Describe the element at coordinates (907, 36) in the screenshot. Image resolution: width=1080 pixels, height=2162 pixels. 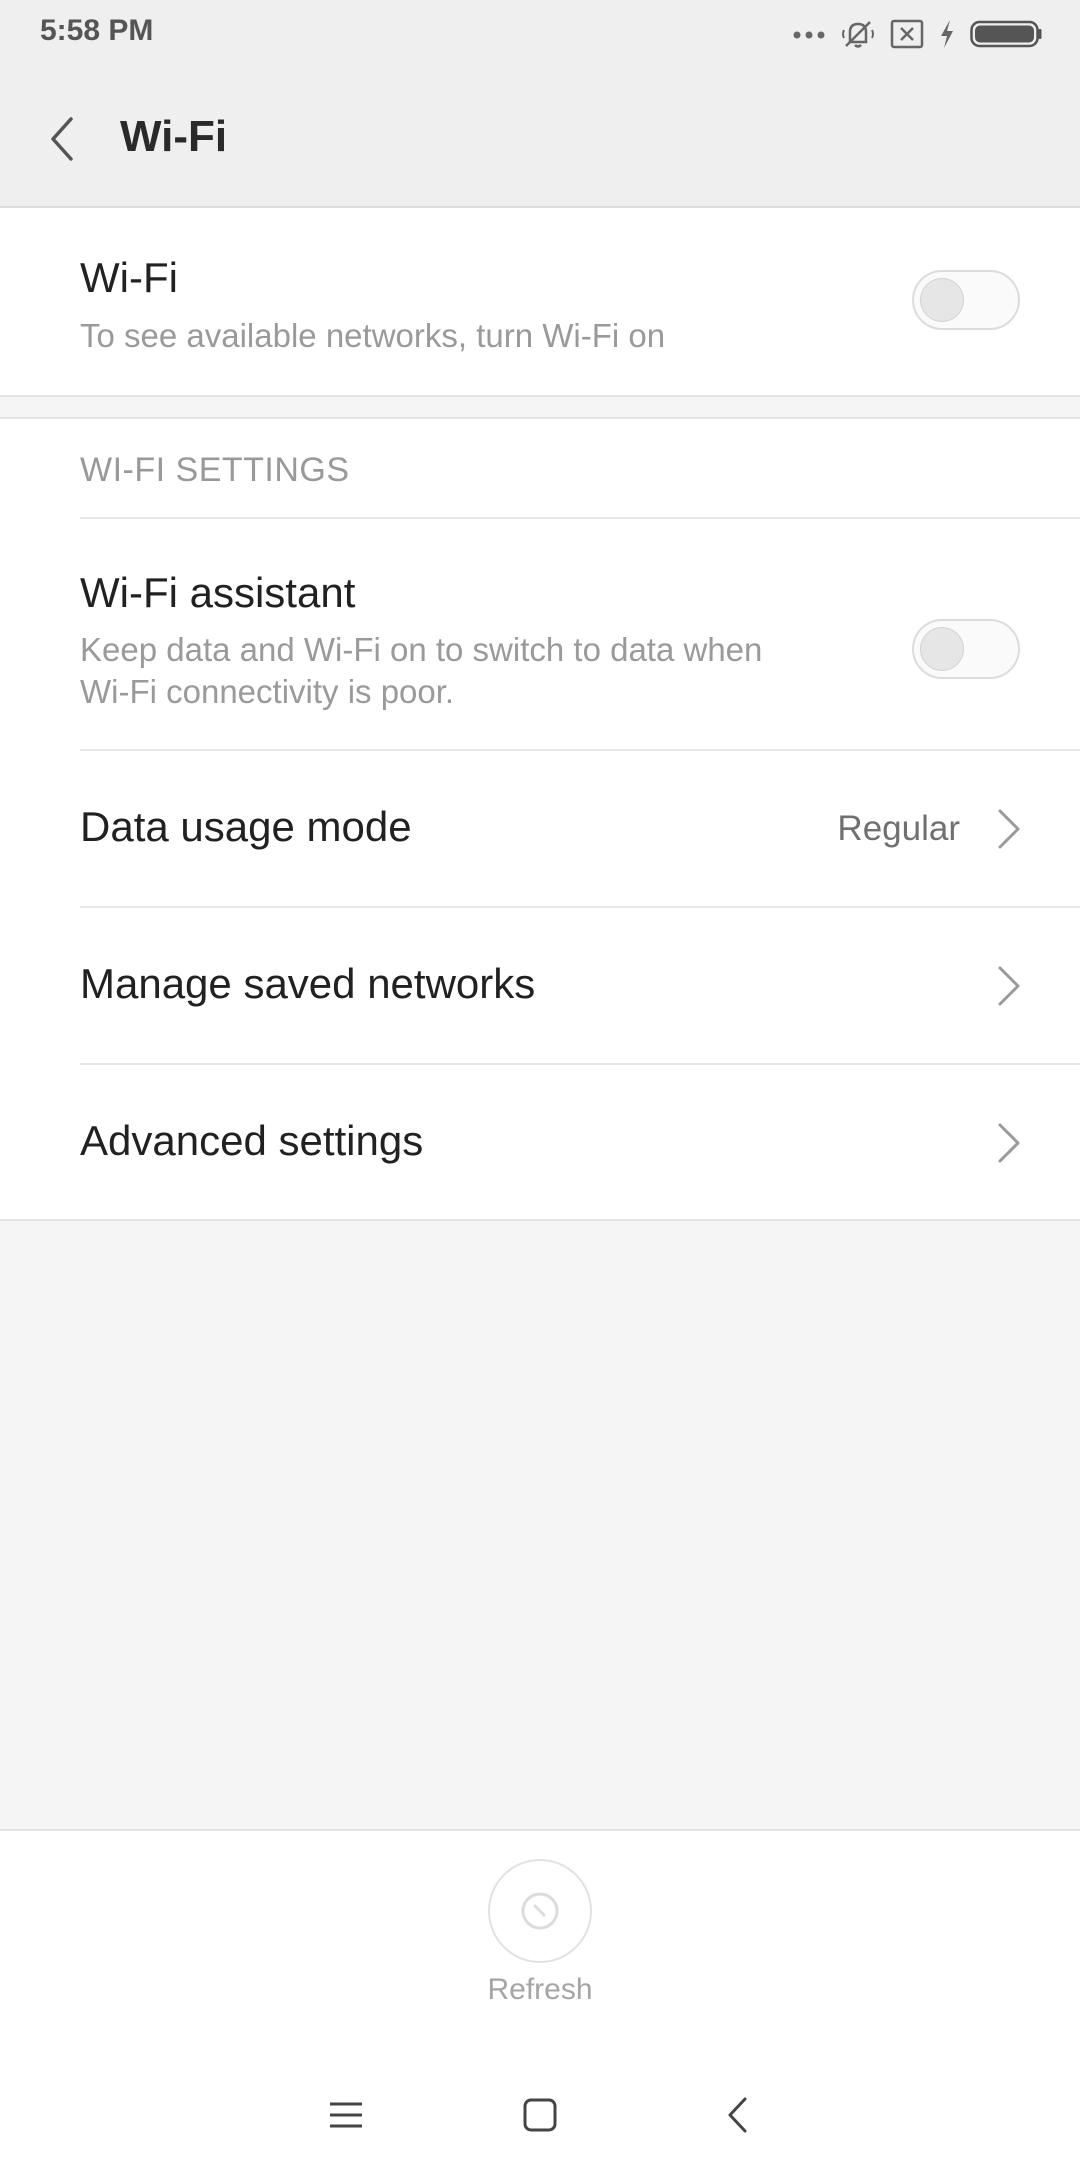
I see `no-sim-icon` at that location.